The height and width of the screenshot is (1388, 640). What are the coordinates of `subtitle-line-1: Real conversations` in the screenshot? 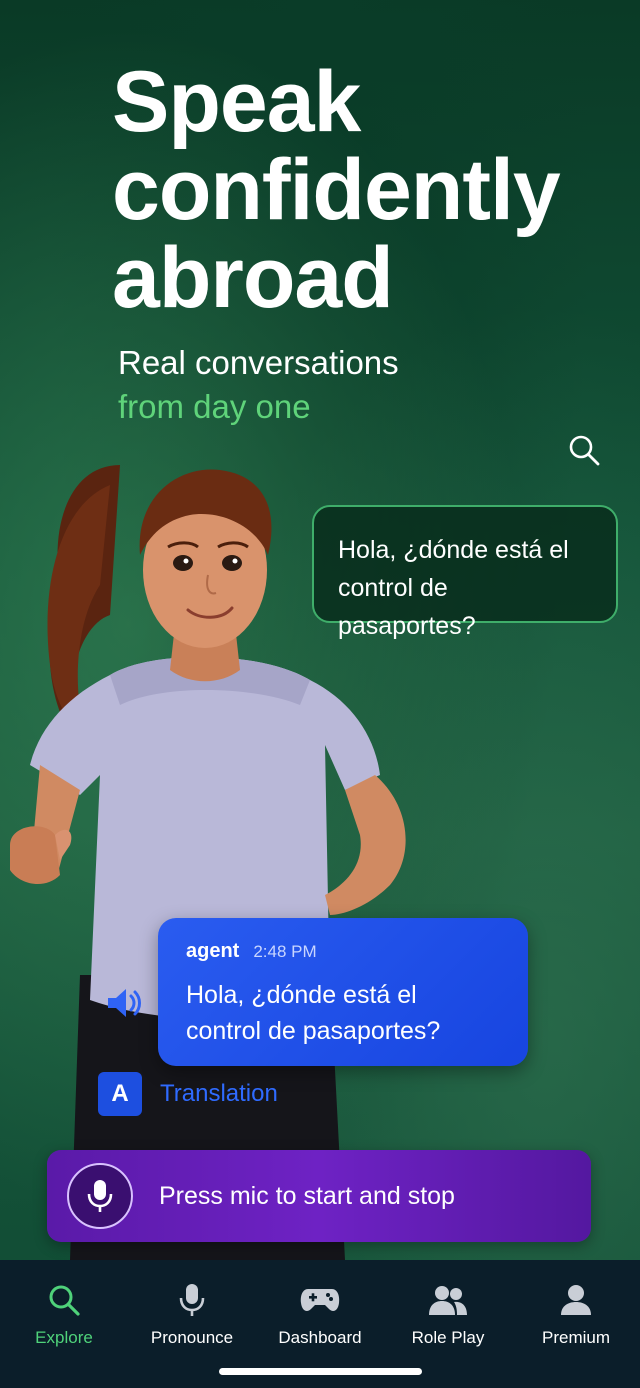 It's located at (258, 362).